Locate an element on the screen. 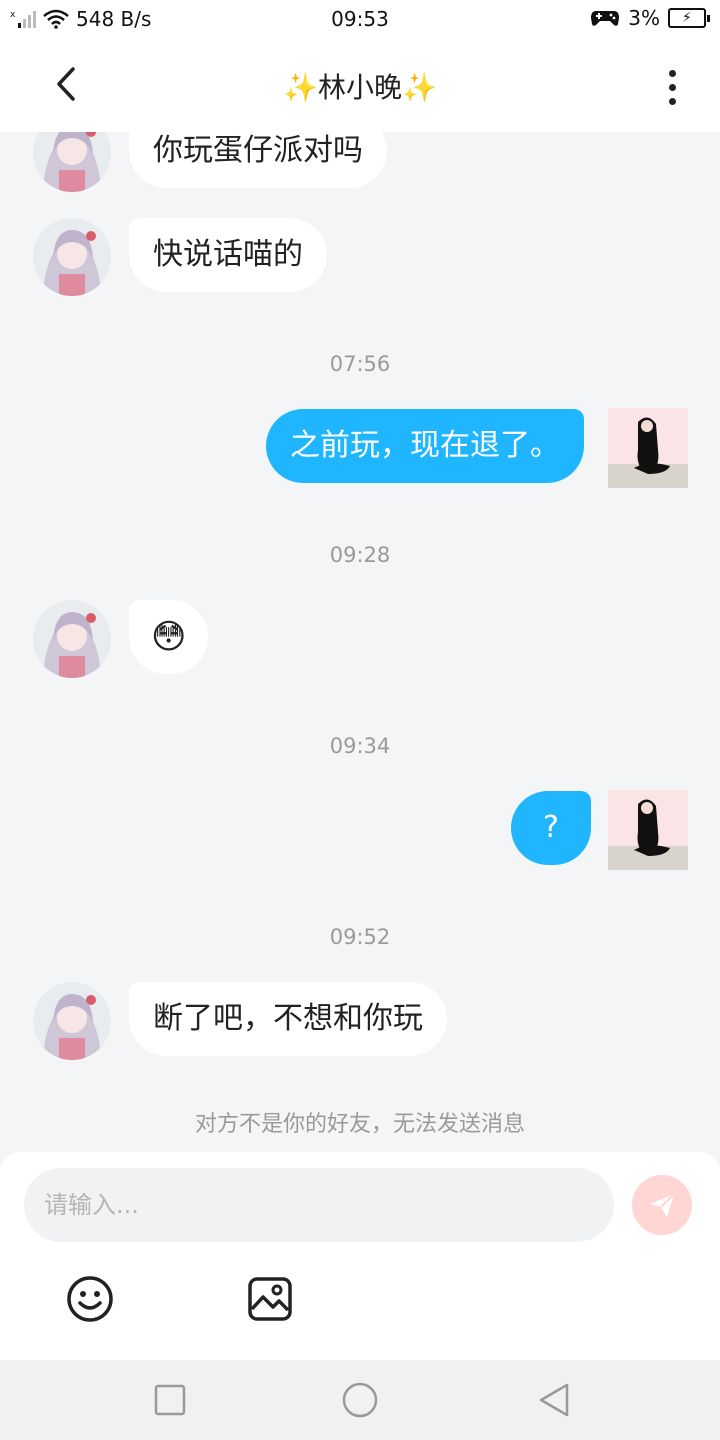 The height and width of the screenshot is (1440, 720). recents-button is located at coordinates (170, 1400).